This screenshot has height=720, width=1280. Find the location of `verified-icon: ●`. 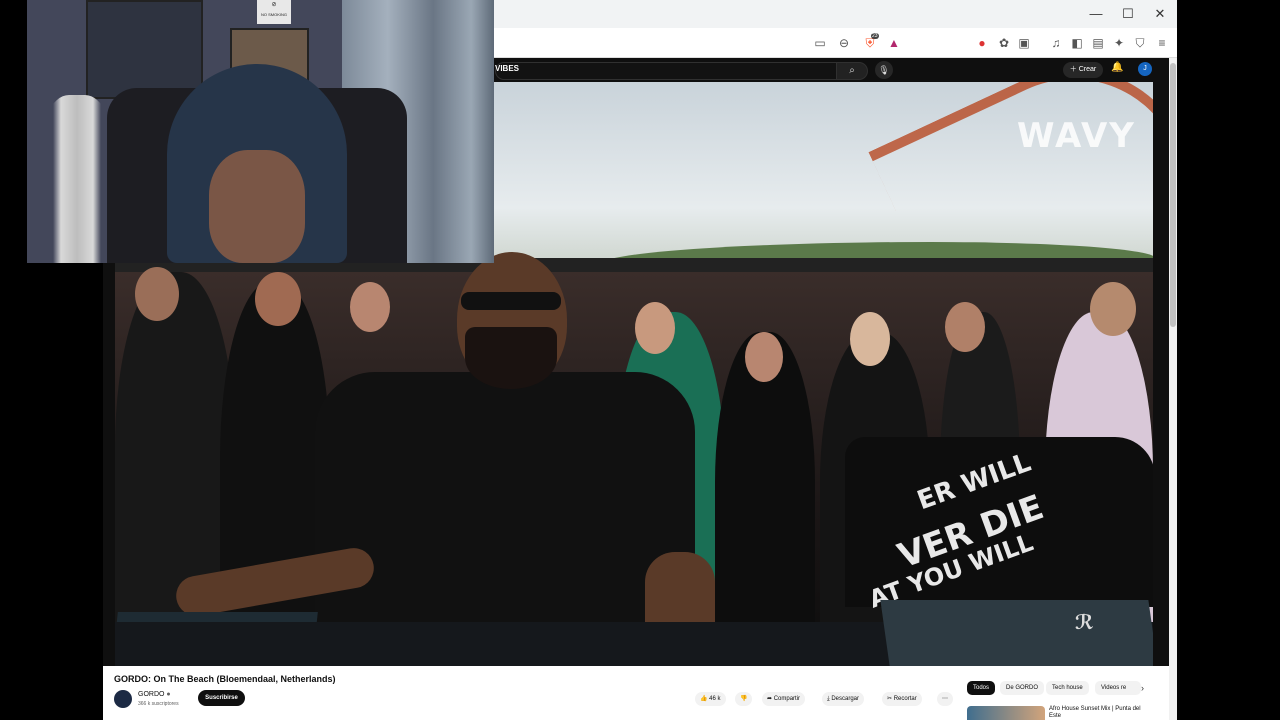

verified-icon: ● is located at coordinates (168, 694).